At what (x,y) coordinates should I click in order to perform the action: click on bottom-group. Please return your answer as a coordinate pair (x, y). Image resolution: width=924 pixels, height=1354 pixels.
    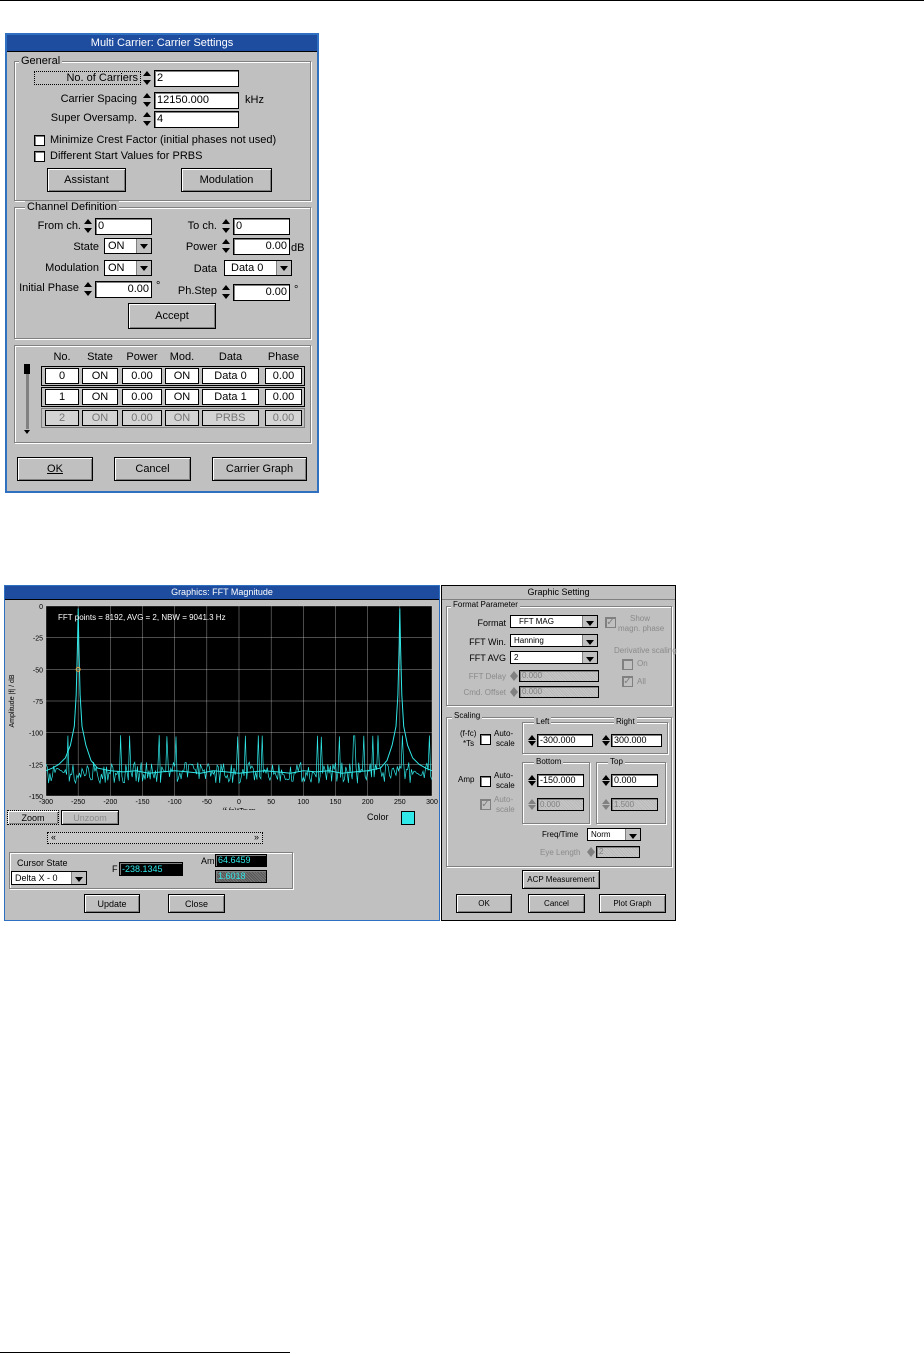
    Looking at the image, I should click on (556, 793).